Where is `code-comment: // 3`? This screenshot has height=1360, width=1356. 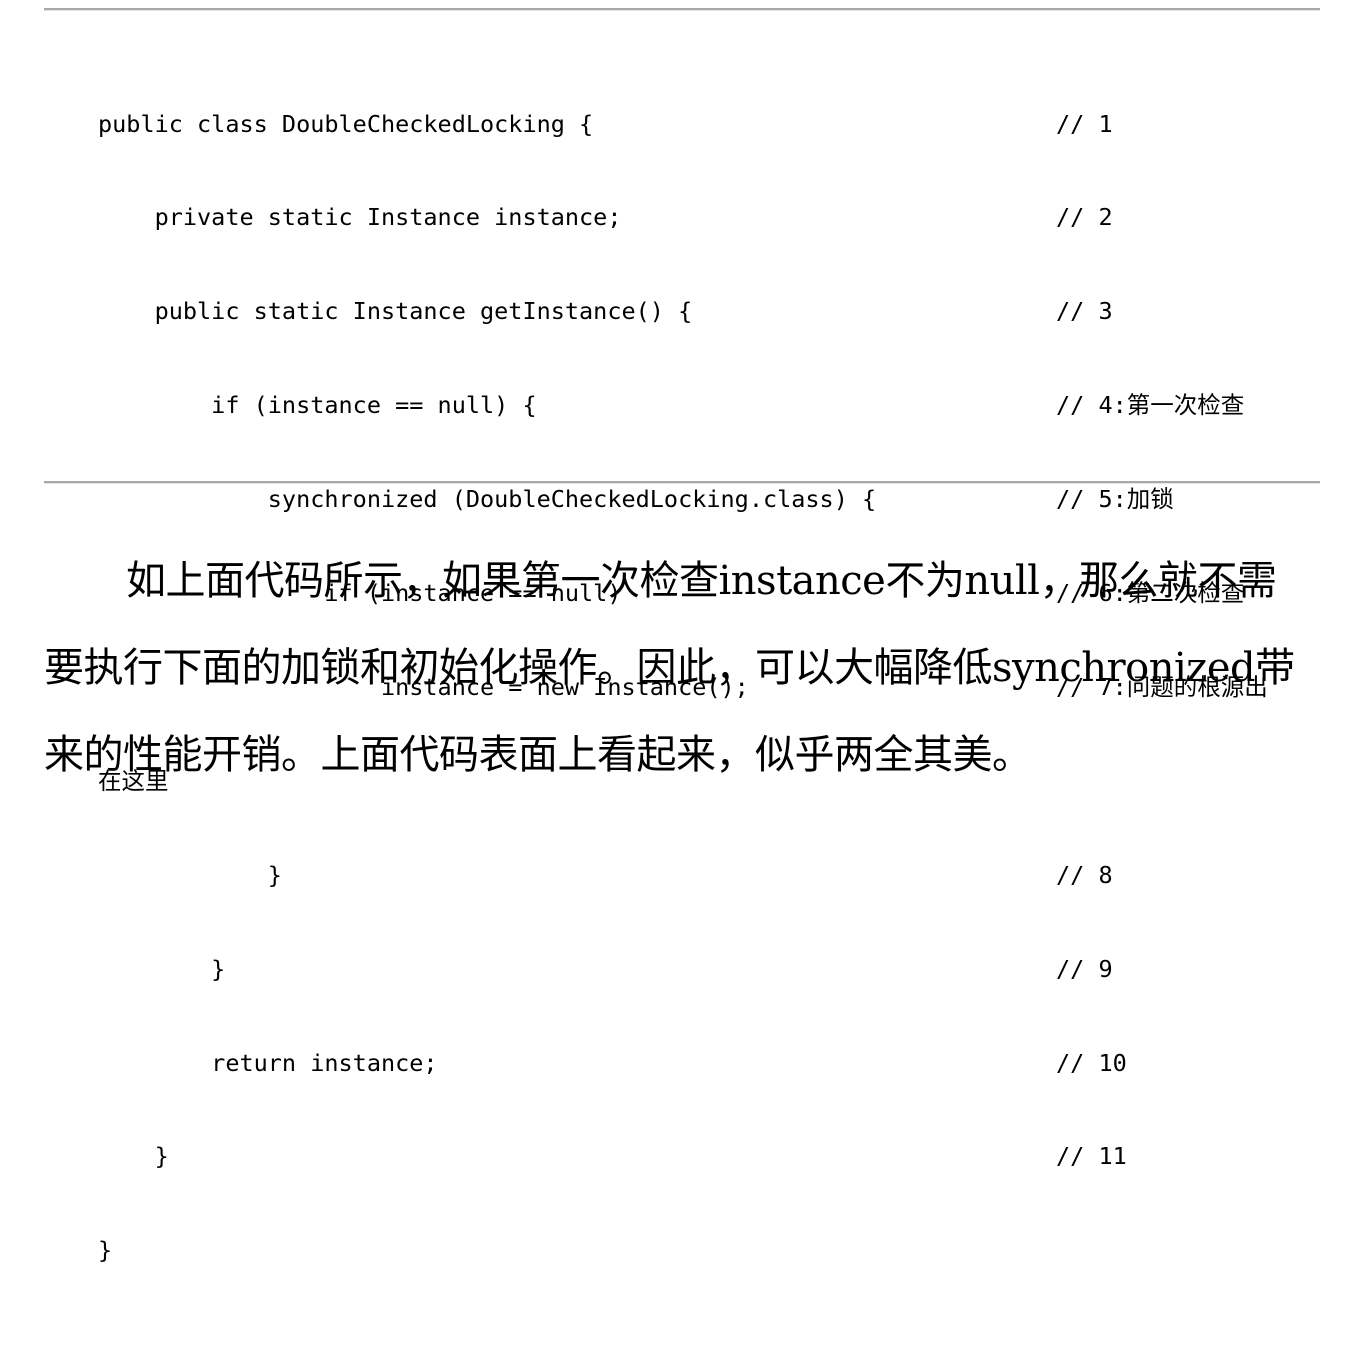
code-comment: // 3 is located at coordinates (1084, 311).